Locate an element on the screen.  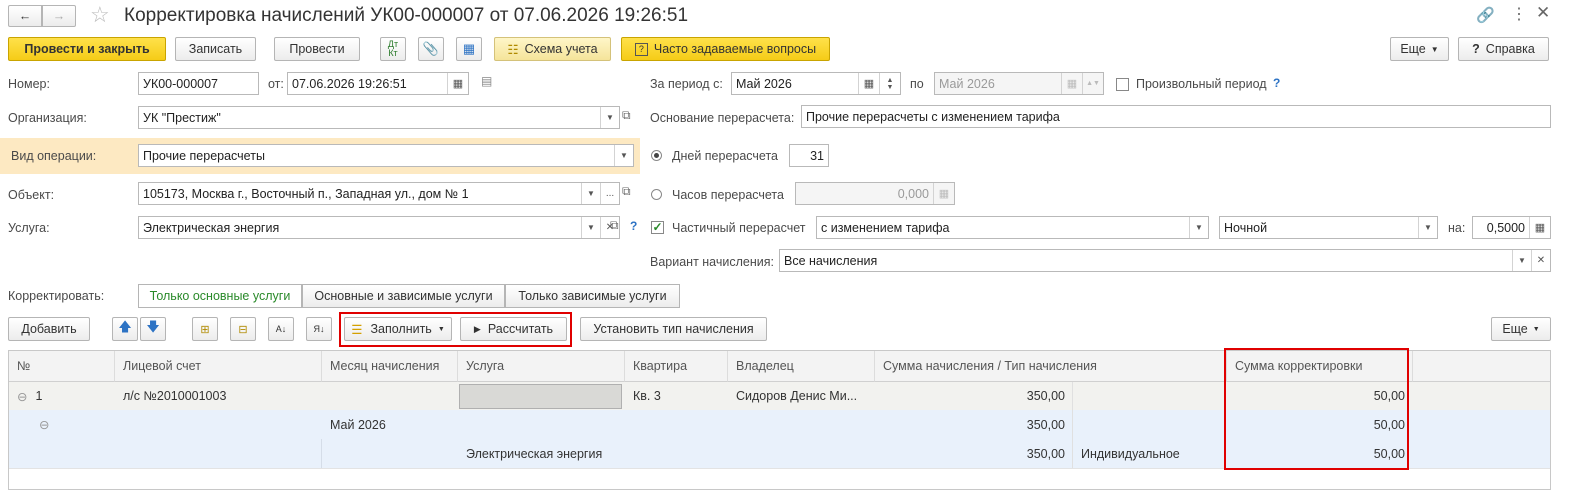
clear-icon: ✕ is located at coordinates (1540, 260).